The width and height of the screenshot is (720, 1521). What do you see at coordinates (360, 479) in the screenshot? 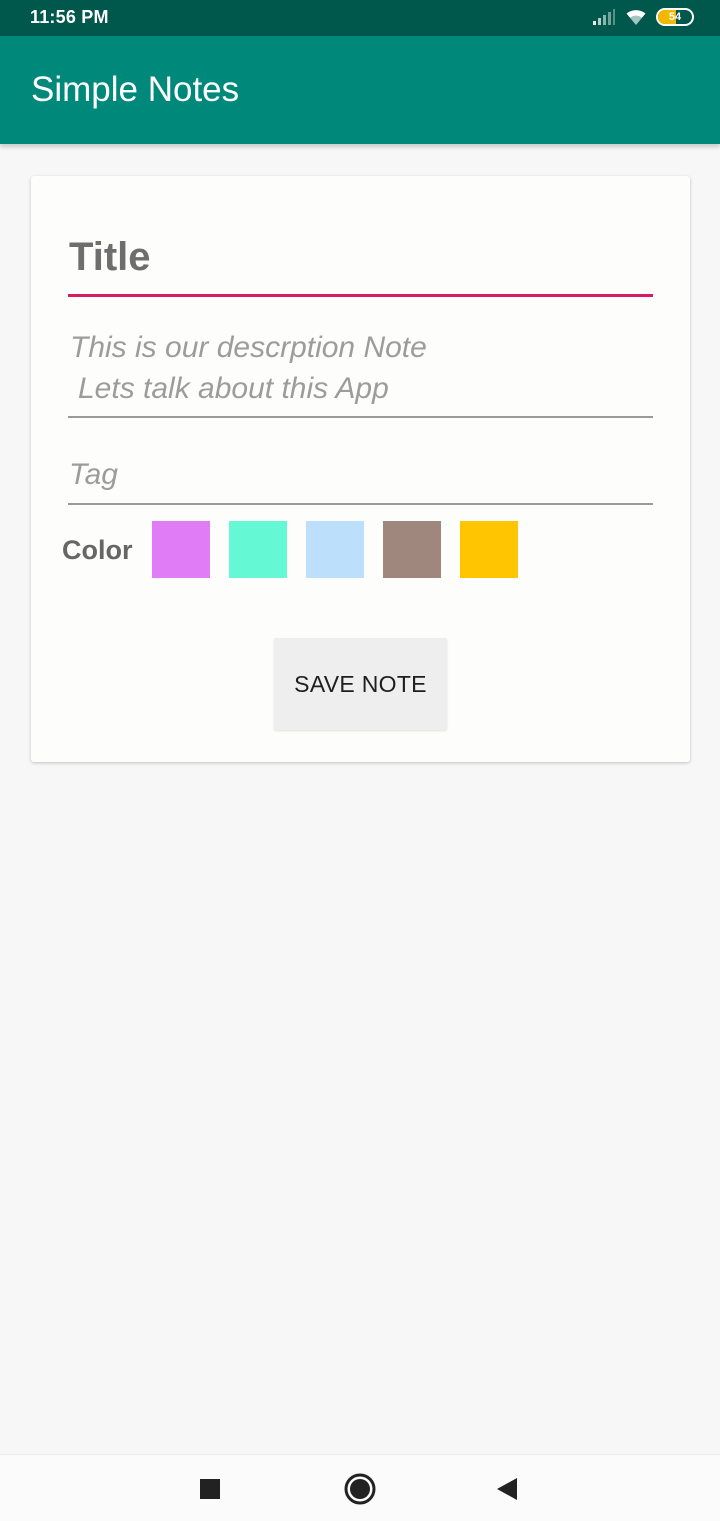
I see `tag-input: Tag` at bounding box center [360, 479].